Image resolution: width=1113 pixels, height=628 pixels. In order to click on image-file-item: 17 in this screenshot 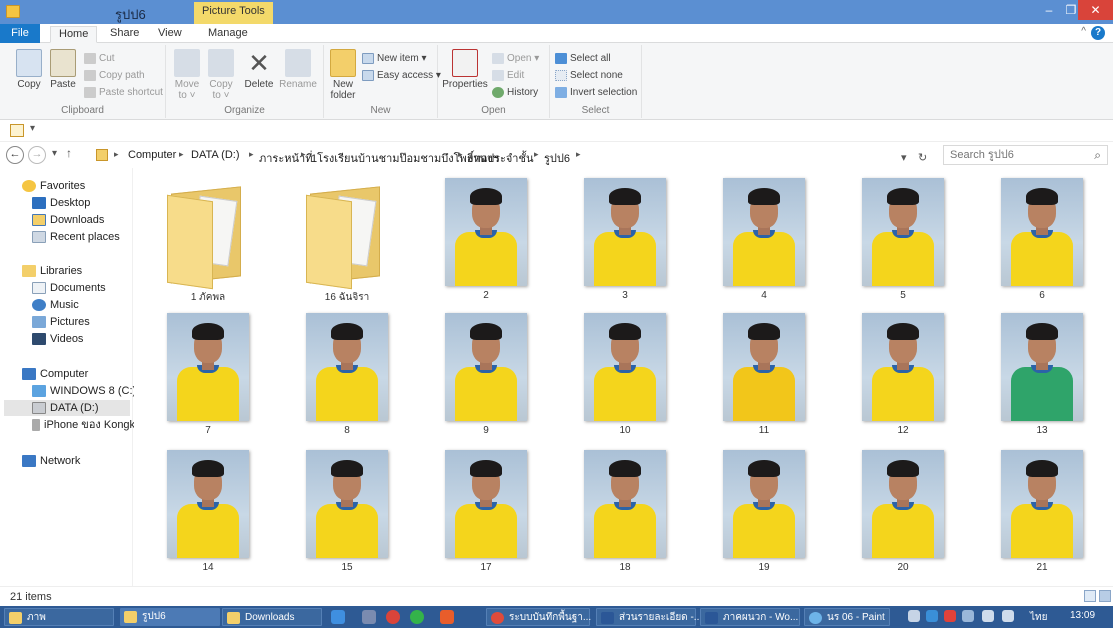, I will do `click(486, 511)`.